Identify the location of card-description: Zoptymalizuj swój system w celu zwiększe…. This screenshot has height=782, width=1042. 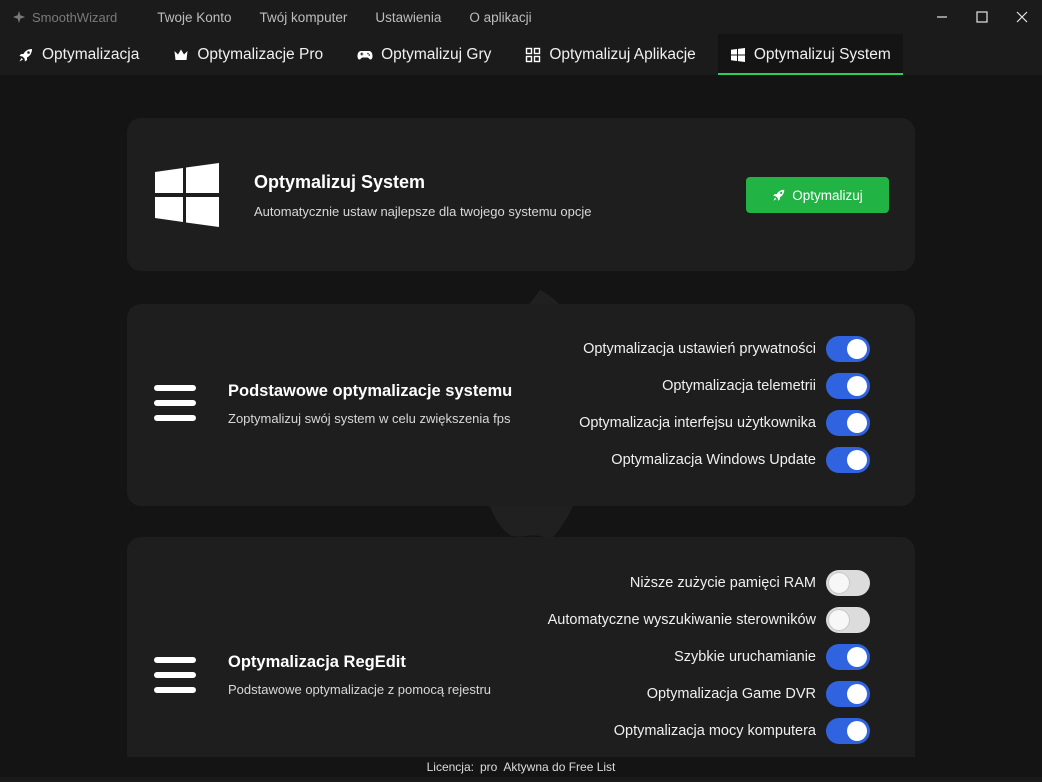
(369, 418).